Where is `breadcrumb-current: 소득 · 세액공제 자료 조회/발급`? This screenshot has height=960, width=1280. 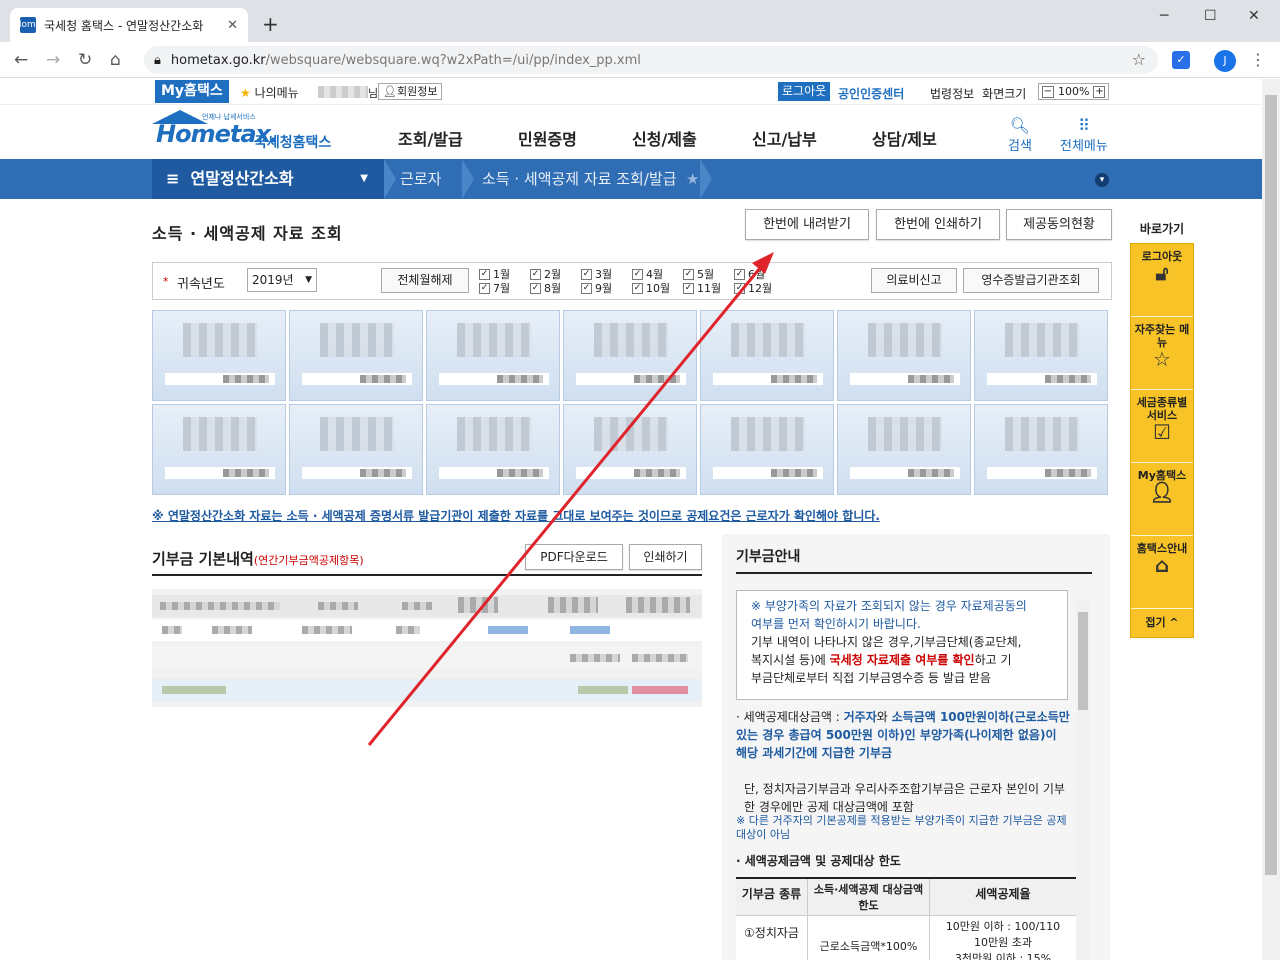 breadcrumb-current: 소득 · 세액공제 자료 조회/발급 is located at coordinates (579, 179).